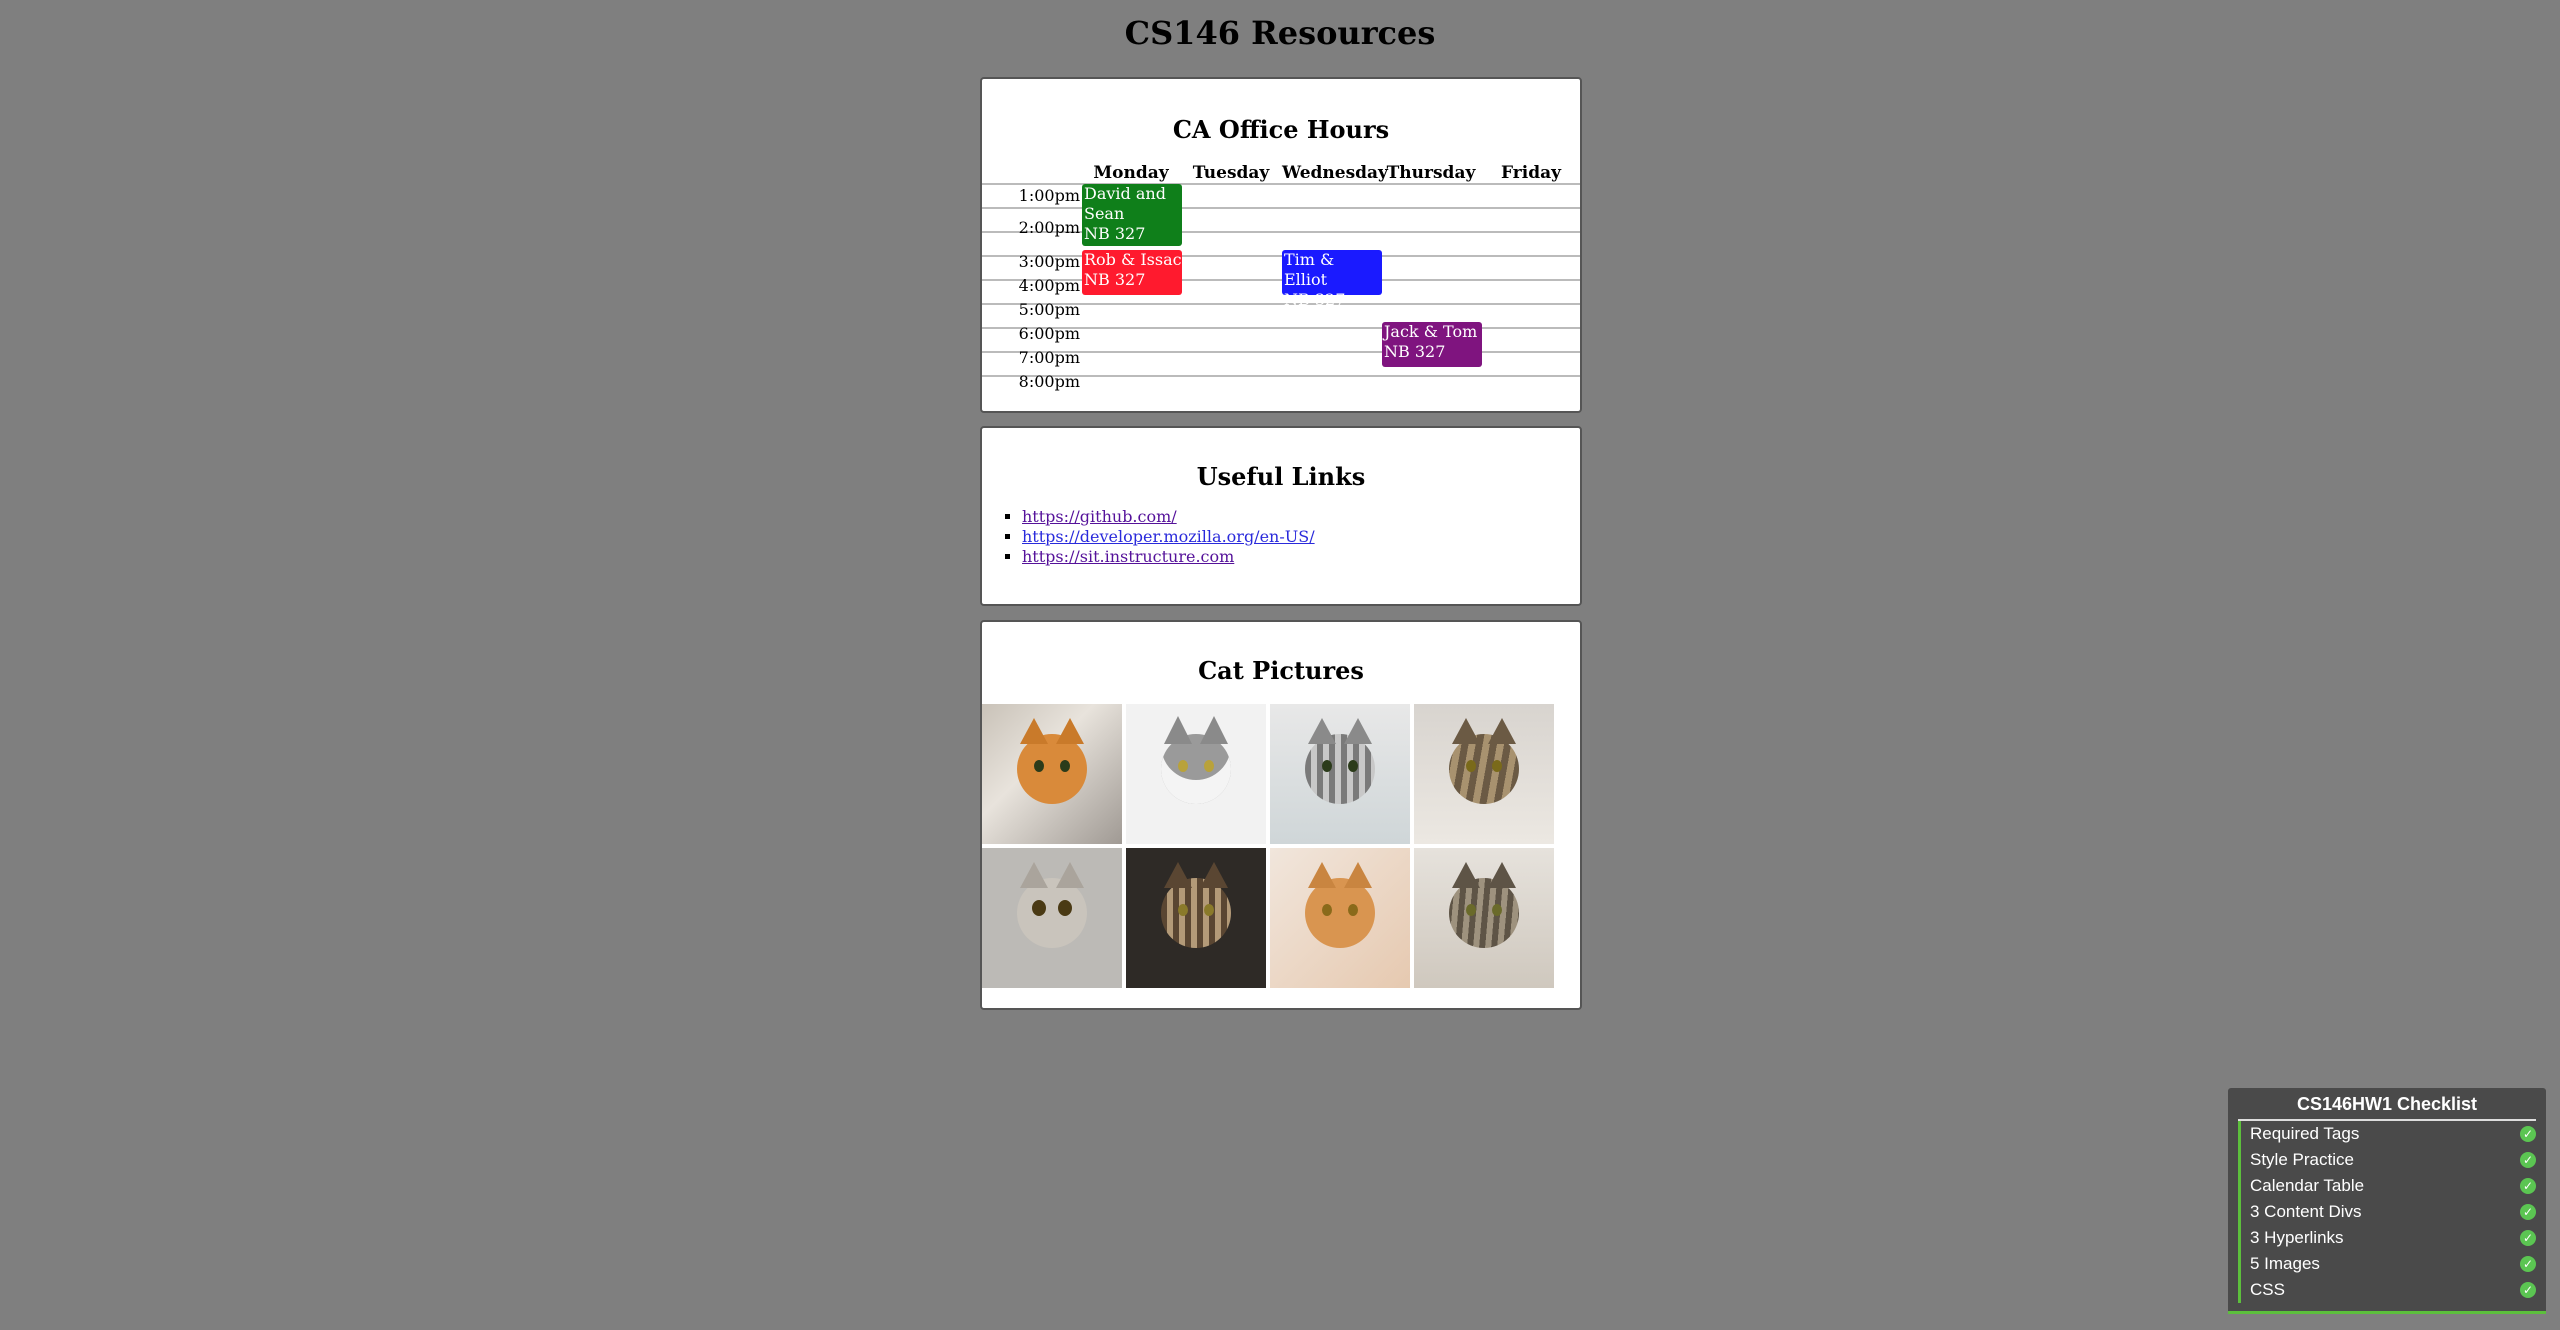 This screenshot has height=1330, width=2560. What do you see at coordinates (1049, 227) in the screenshot?
I see `time-label: 2:00pm` at bounding box center [1049, 227].